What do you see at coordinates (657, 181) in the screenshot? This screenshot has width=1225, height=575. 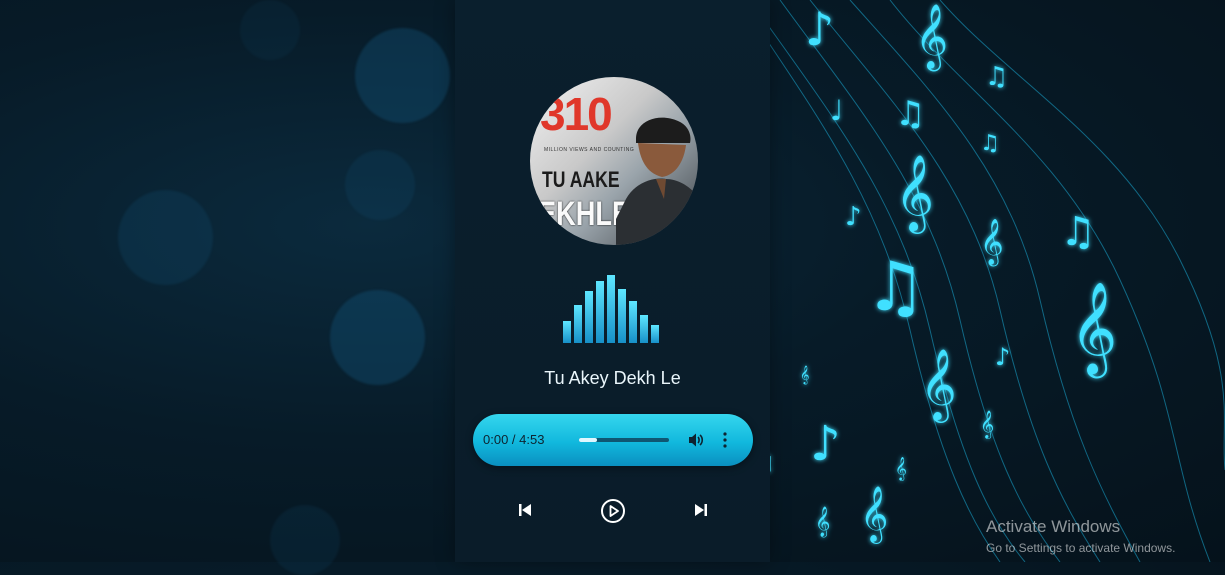 I see `artist-photo` at bounding box center [657, 181].